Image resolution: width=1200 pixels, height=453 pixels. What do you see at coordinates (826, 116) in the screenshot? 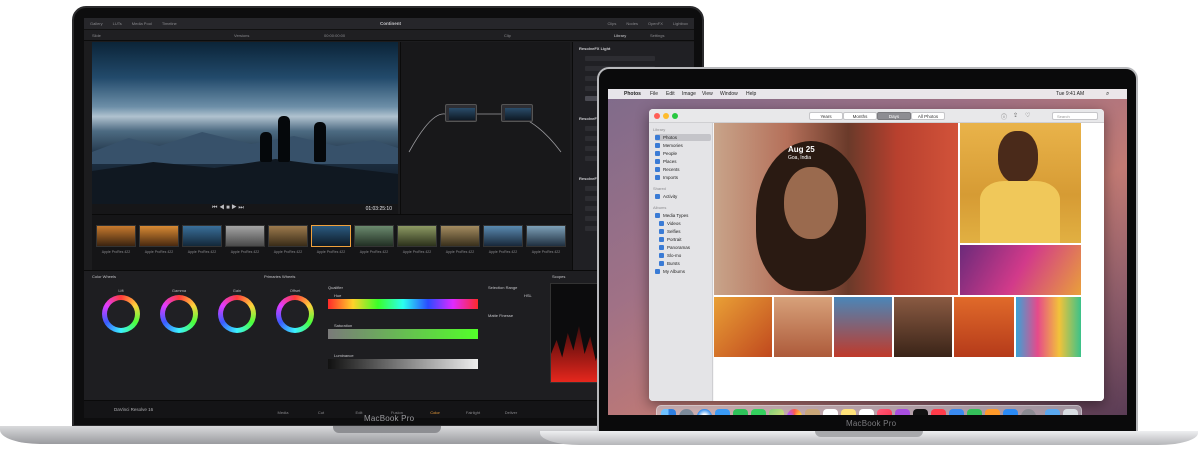
I see `tab-years: Years` at bounding box center [826, 116].